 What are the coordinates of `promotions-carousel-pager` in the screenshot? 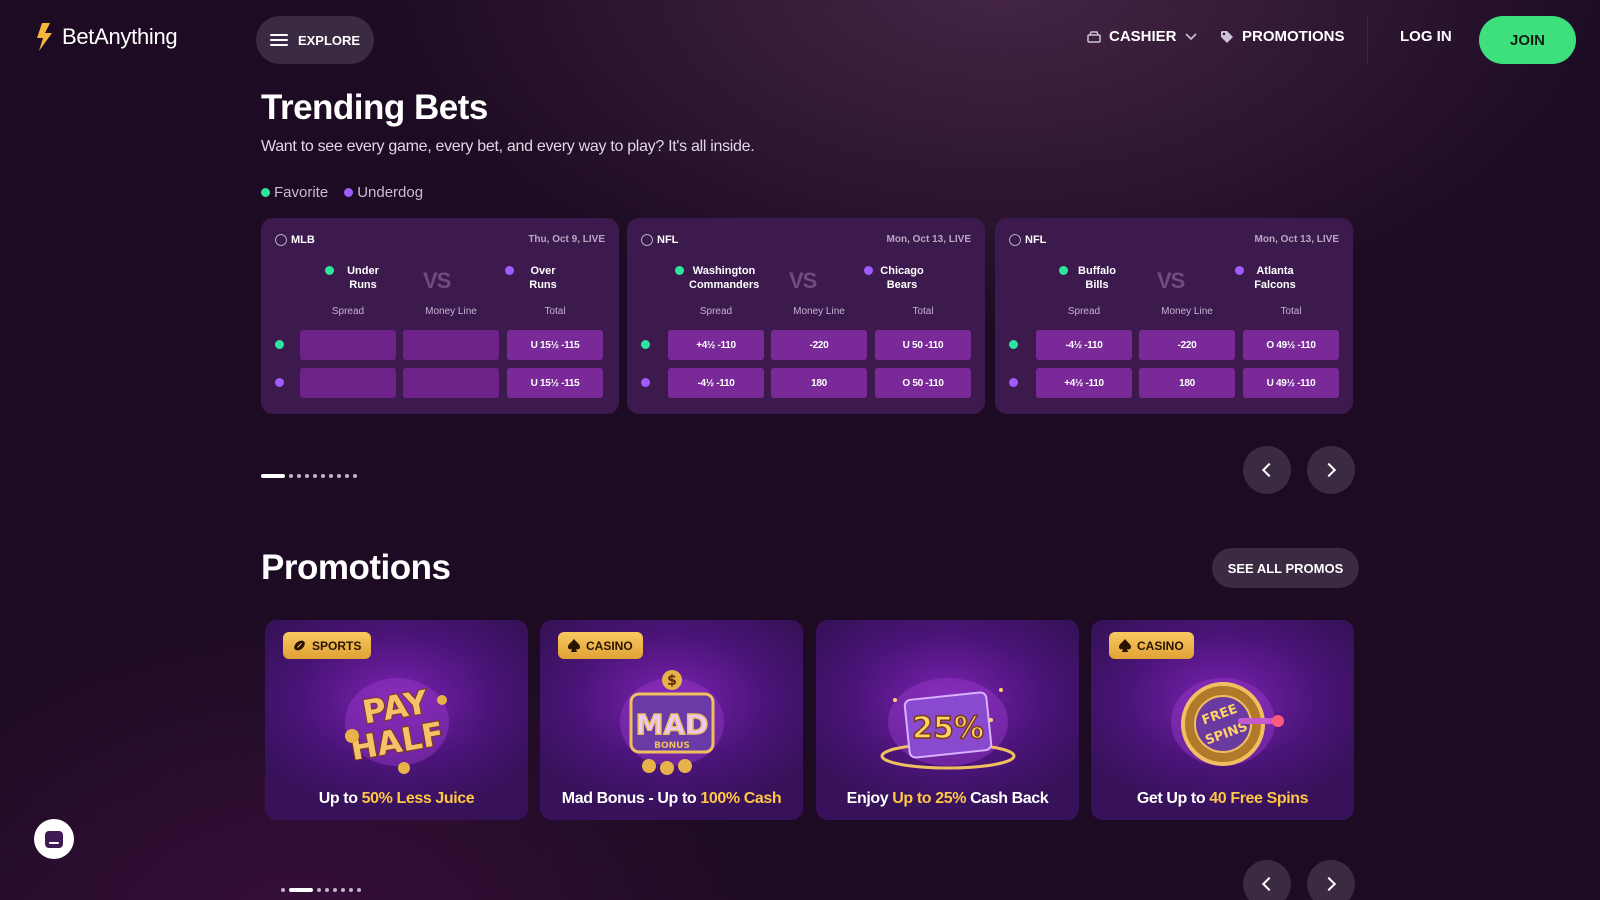 It's located at (321, 890).